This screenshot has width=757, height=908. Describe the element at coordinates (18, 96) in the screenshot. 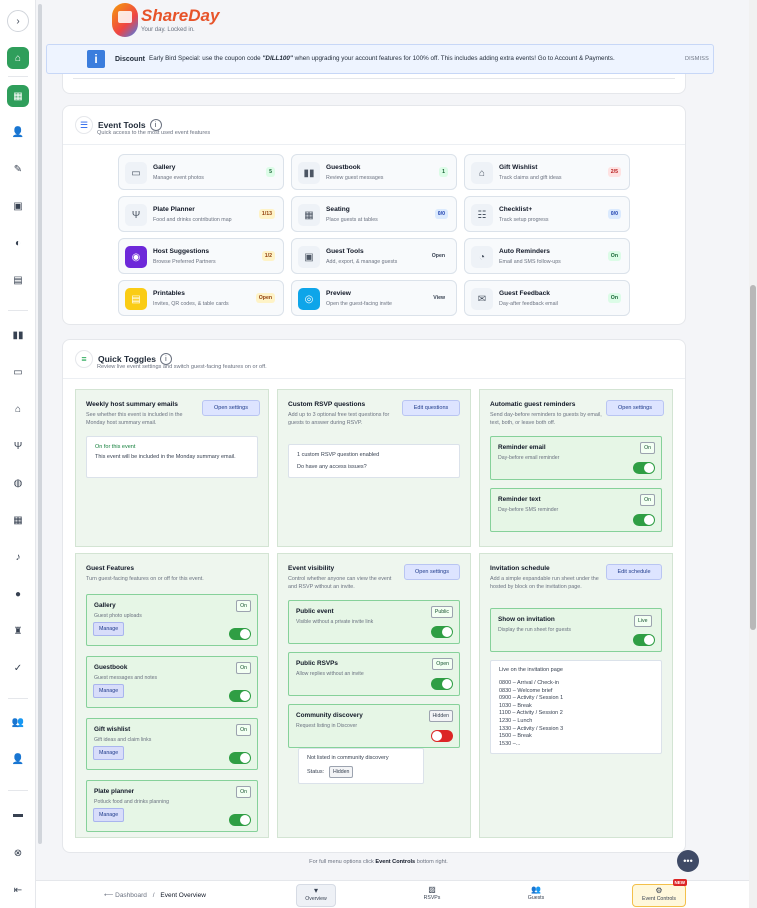

I see `grid-icon: ▦` at that location.